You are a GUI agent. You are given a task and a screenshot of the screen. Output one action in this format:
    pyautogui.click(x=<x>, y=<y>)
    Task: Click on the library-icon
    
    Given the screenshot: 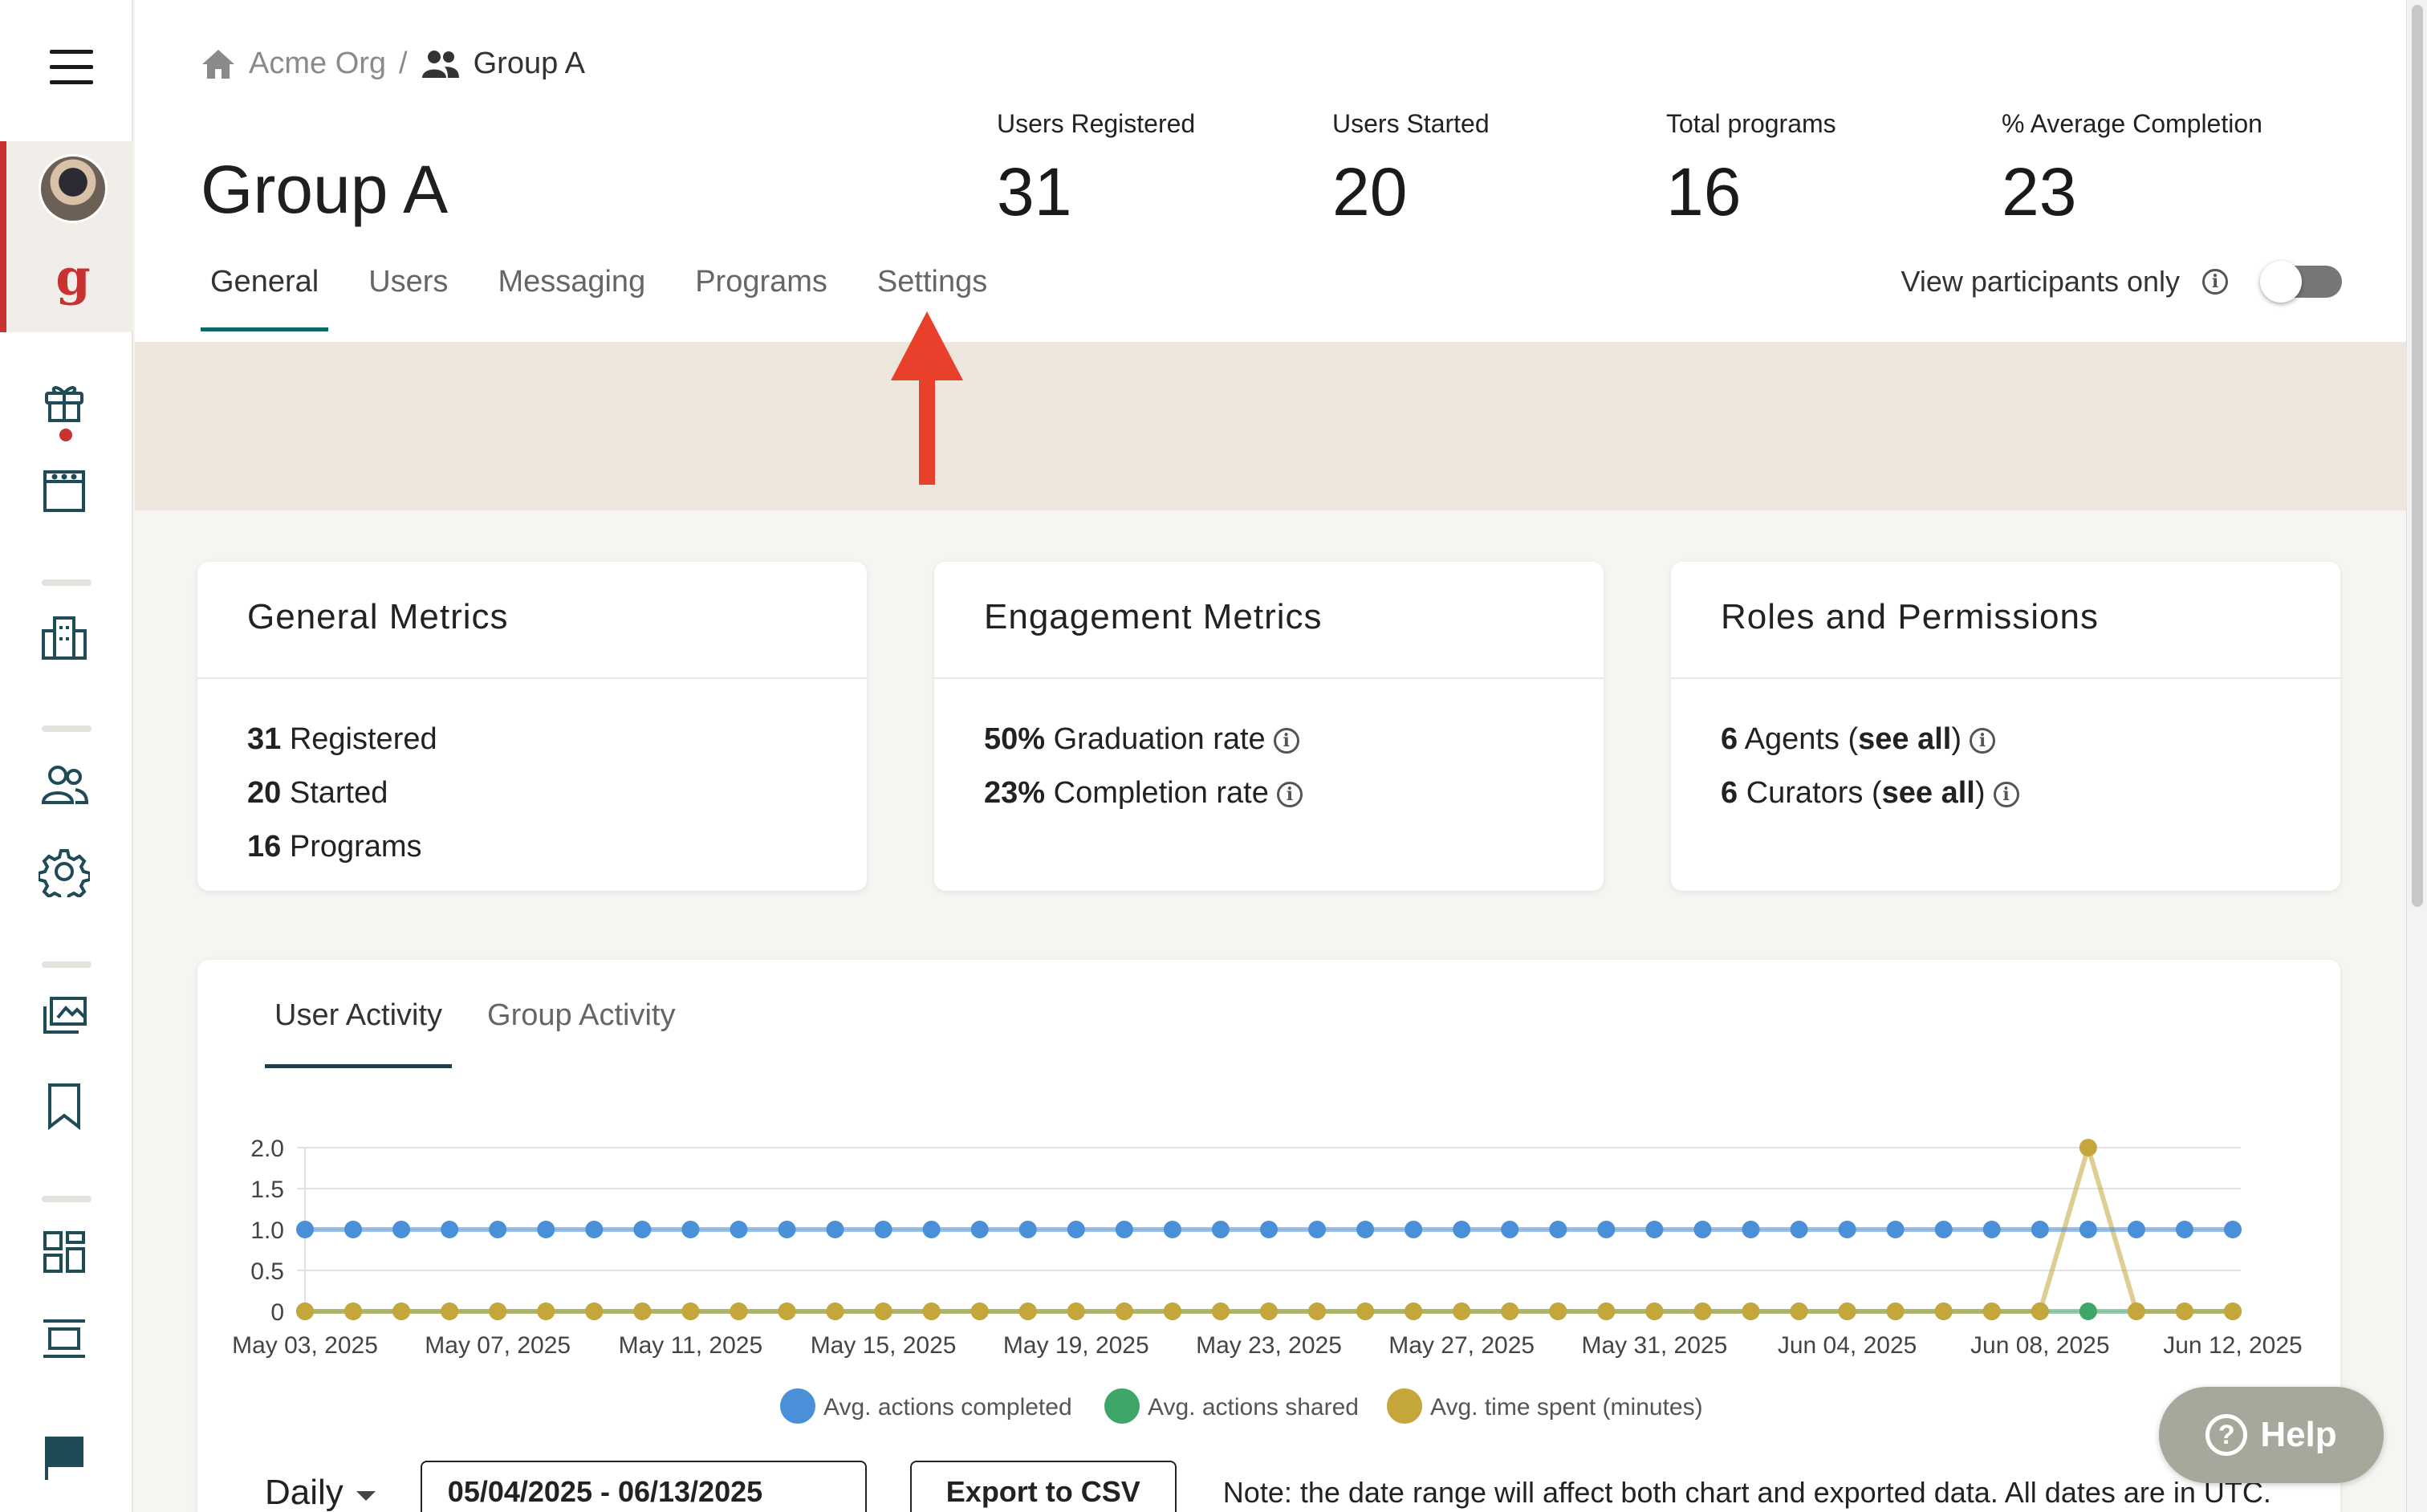 What is the action you would take?
    pyautogui.click(x=64, y=1018)
    